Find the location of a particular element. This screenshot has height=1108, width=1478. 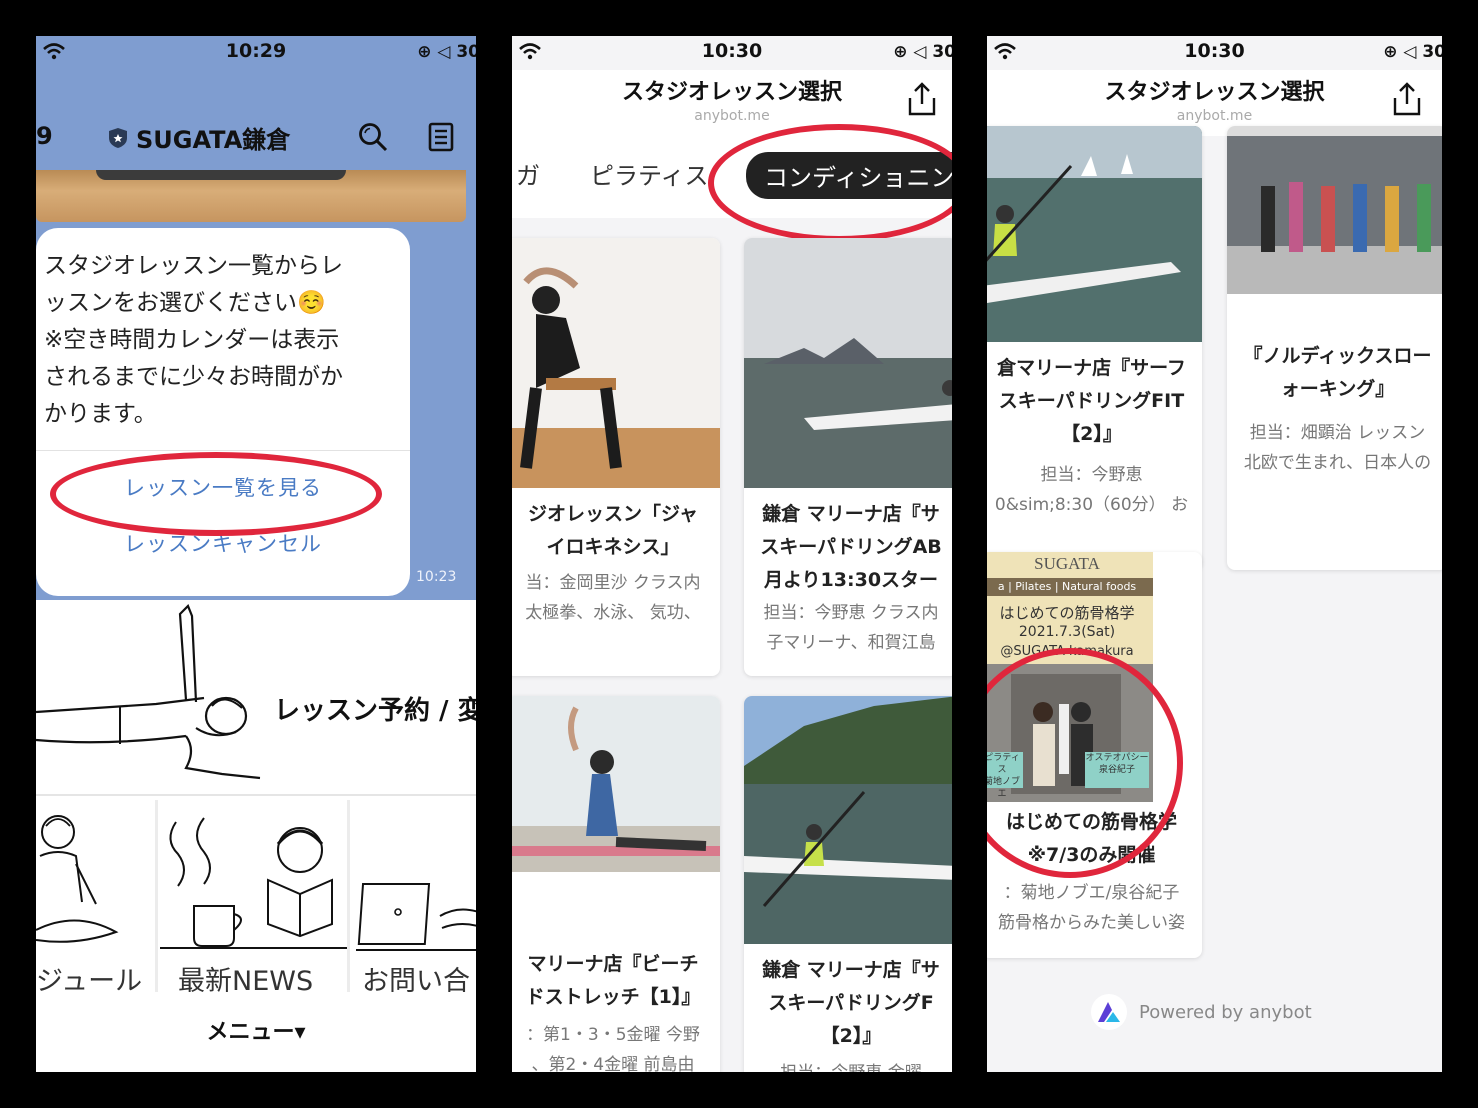

surfski-fit-photo is located at coordinates (1094, 234).